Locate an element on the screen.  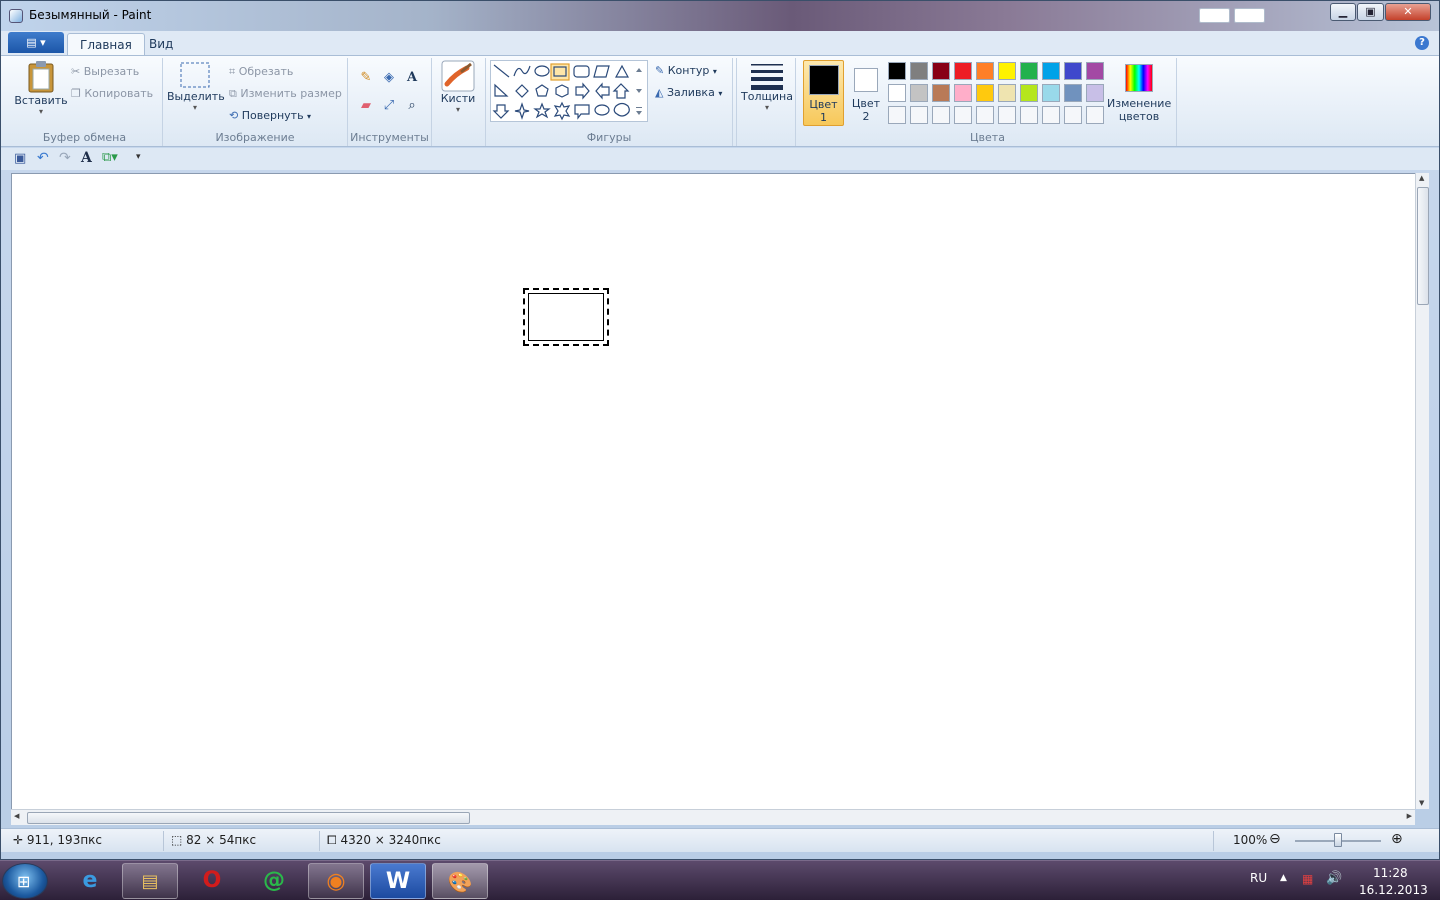
ribbon-tabs: ▤ ▾ Главная Вид ? is located at coordinates (720, 43).